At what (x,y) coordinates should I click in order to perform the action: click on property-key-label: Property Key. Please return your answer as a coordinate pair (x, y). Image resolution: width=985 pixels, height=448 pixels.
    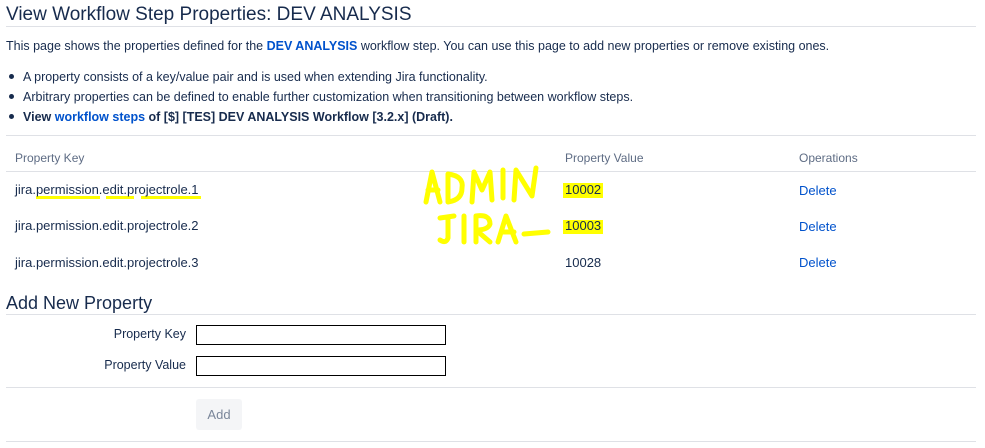
    Looking at the image, I should click on (149, 334).